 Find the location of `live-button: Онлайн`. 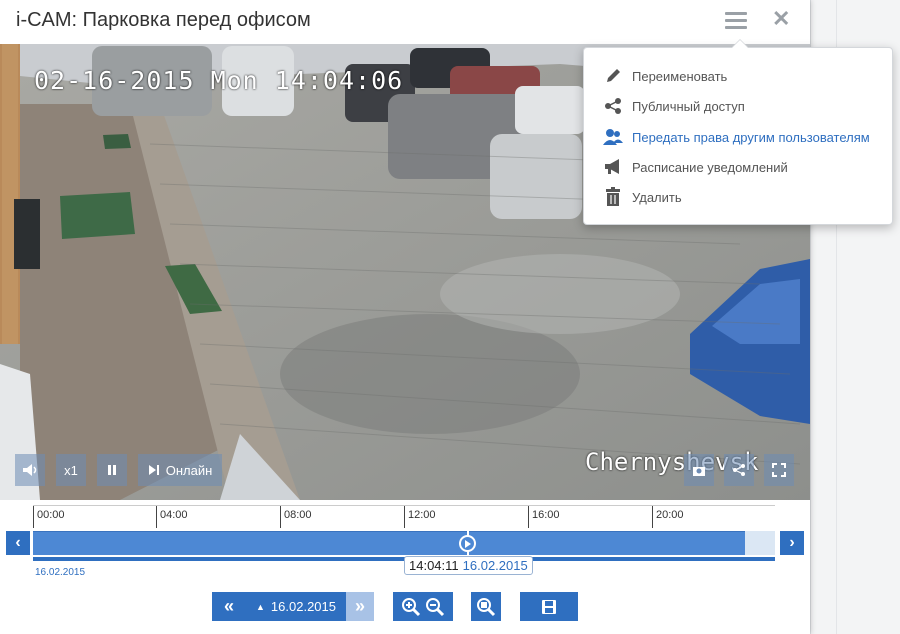

live-button: Онлайн is located at coordinates (180, 470).